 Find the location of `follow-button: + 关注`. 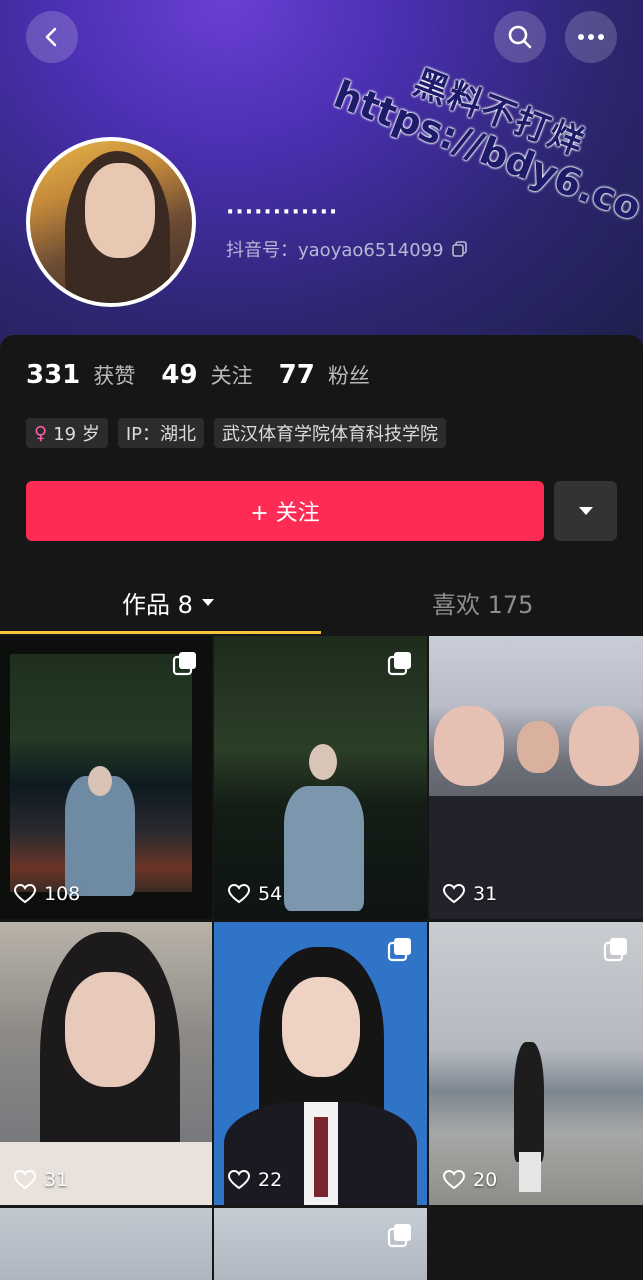

follow-button: + 关注 is located at coordinates (285, 511).